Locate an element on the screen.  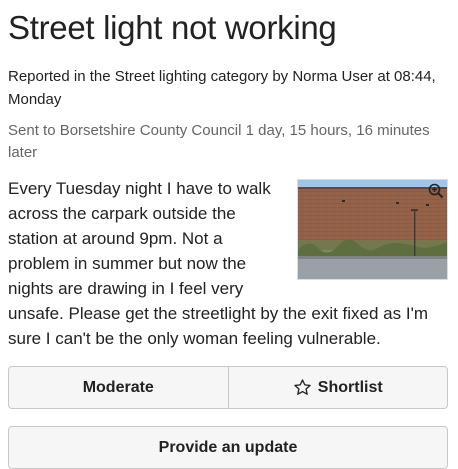
zoom-in-icon is located at coordinates (436, 191).